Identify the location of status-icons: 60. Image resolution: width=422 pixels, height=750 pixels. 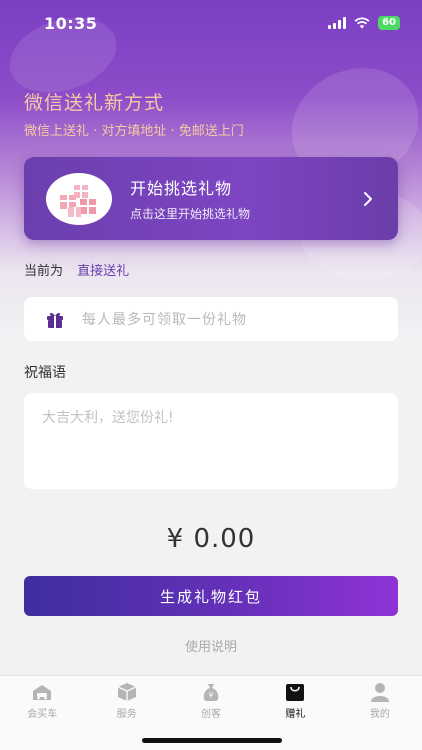
(364, 23).